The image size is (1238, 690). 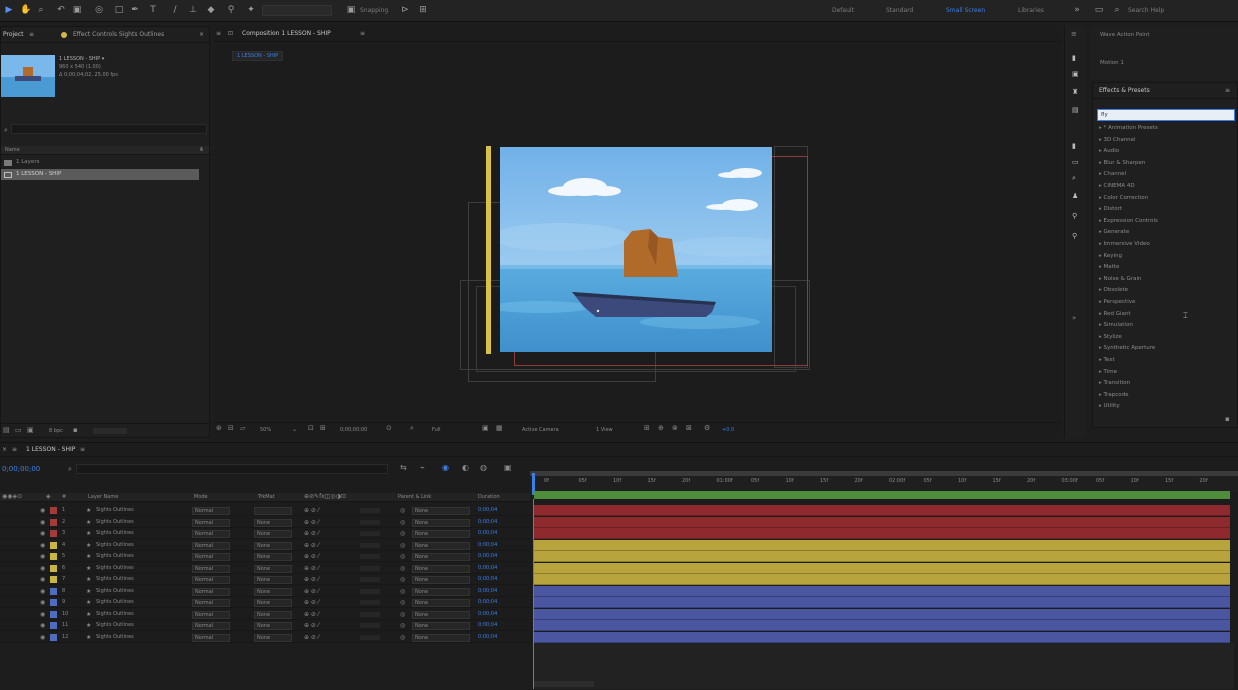 I want to click on comp-timecode: 0;00;00;00, so click(x=353, y=430).